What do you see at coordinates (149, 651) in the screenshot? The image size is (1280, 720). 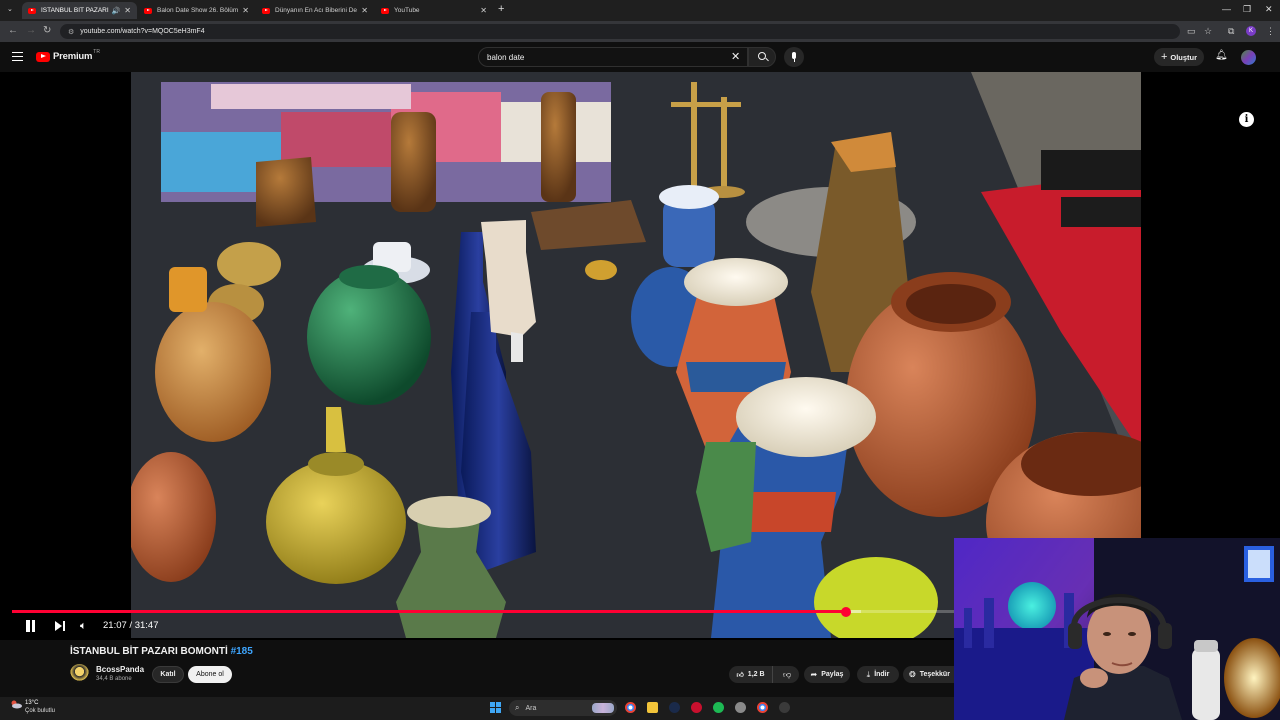 I see `video-title-text: İSTANBUL BİT PAZARI BOMONTİ` at bounding box center [149, 651].